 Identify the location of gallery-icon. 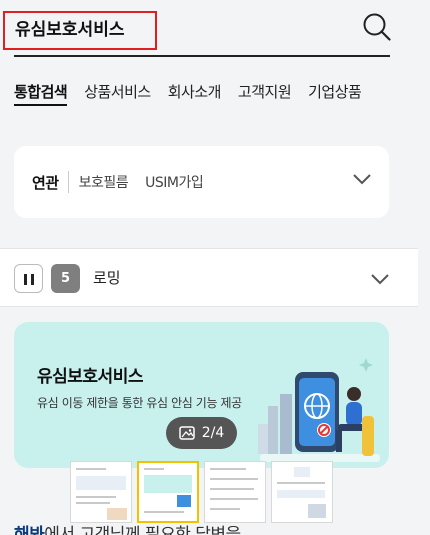
(186, 433).